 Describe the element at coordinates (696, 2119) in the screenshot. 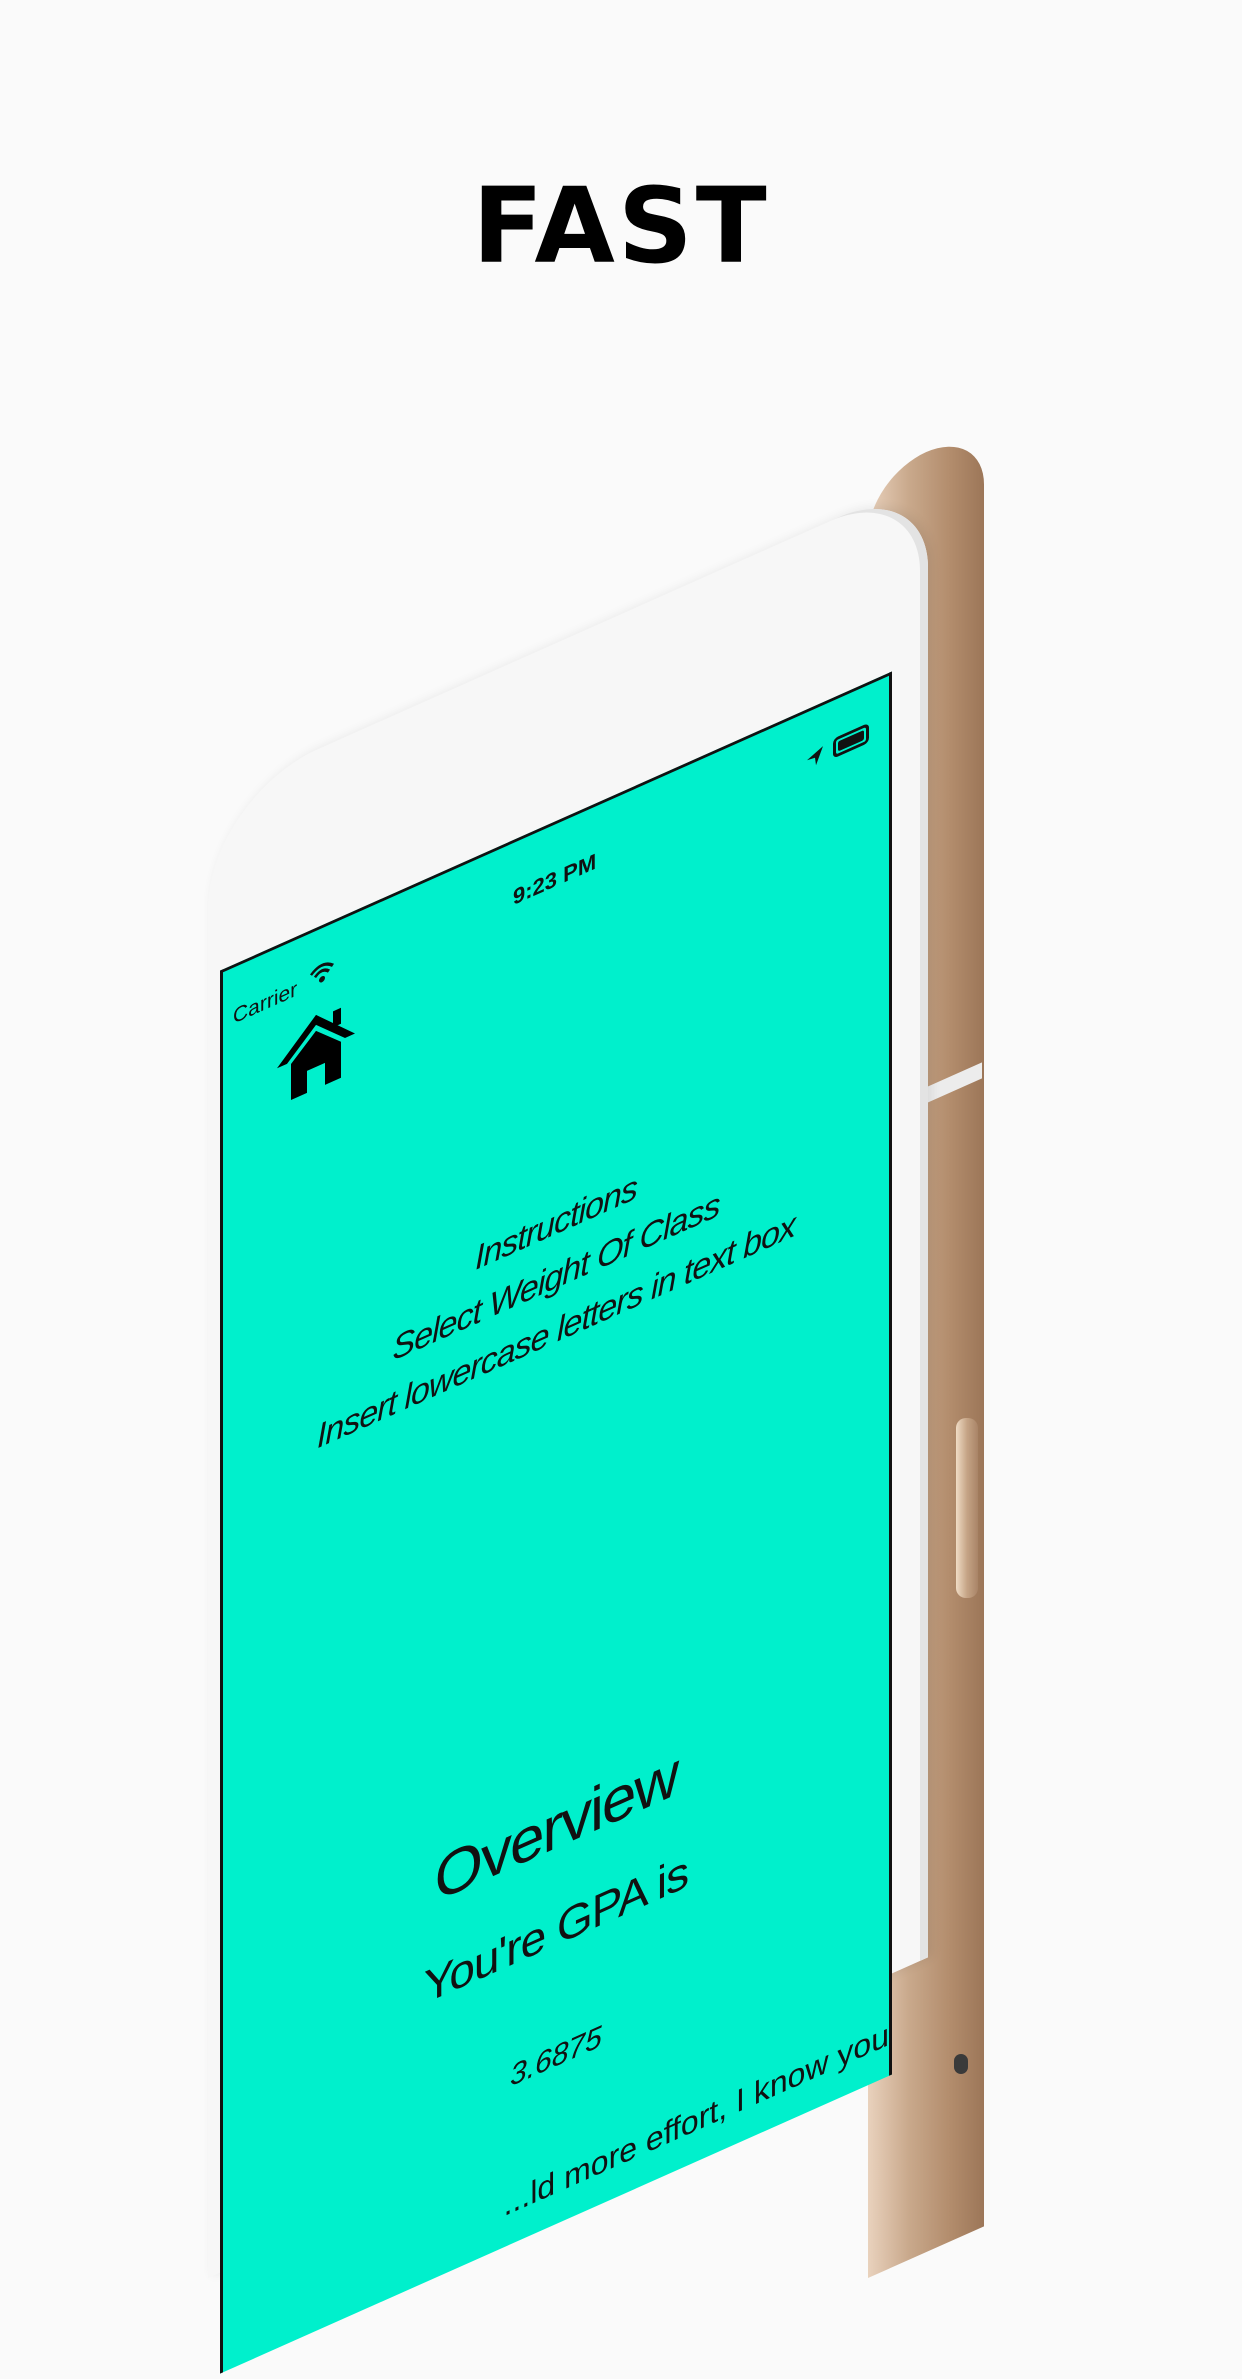

I see `advice-text: ...ld more effort, I know you` at that location.